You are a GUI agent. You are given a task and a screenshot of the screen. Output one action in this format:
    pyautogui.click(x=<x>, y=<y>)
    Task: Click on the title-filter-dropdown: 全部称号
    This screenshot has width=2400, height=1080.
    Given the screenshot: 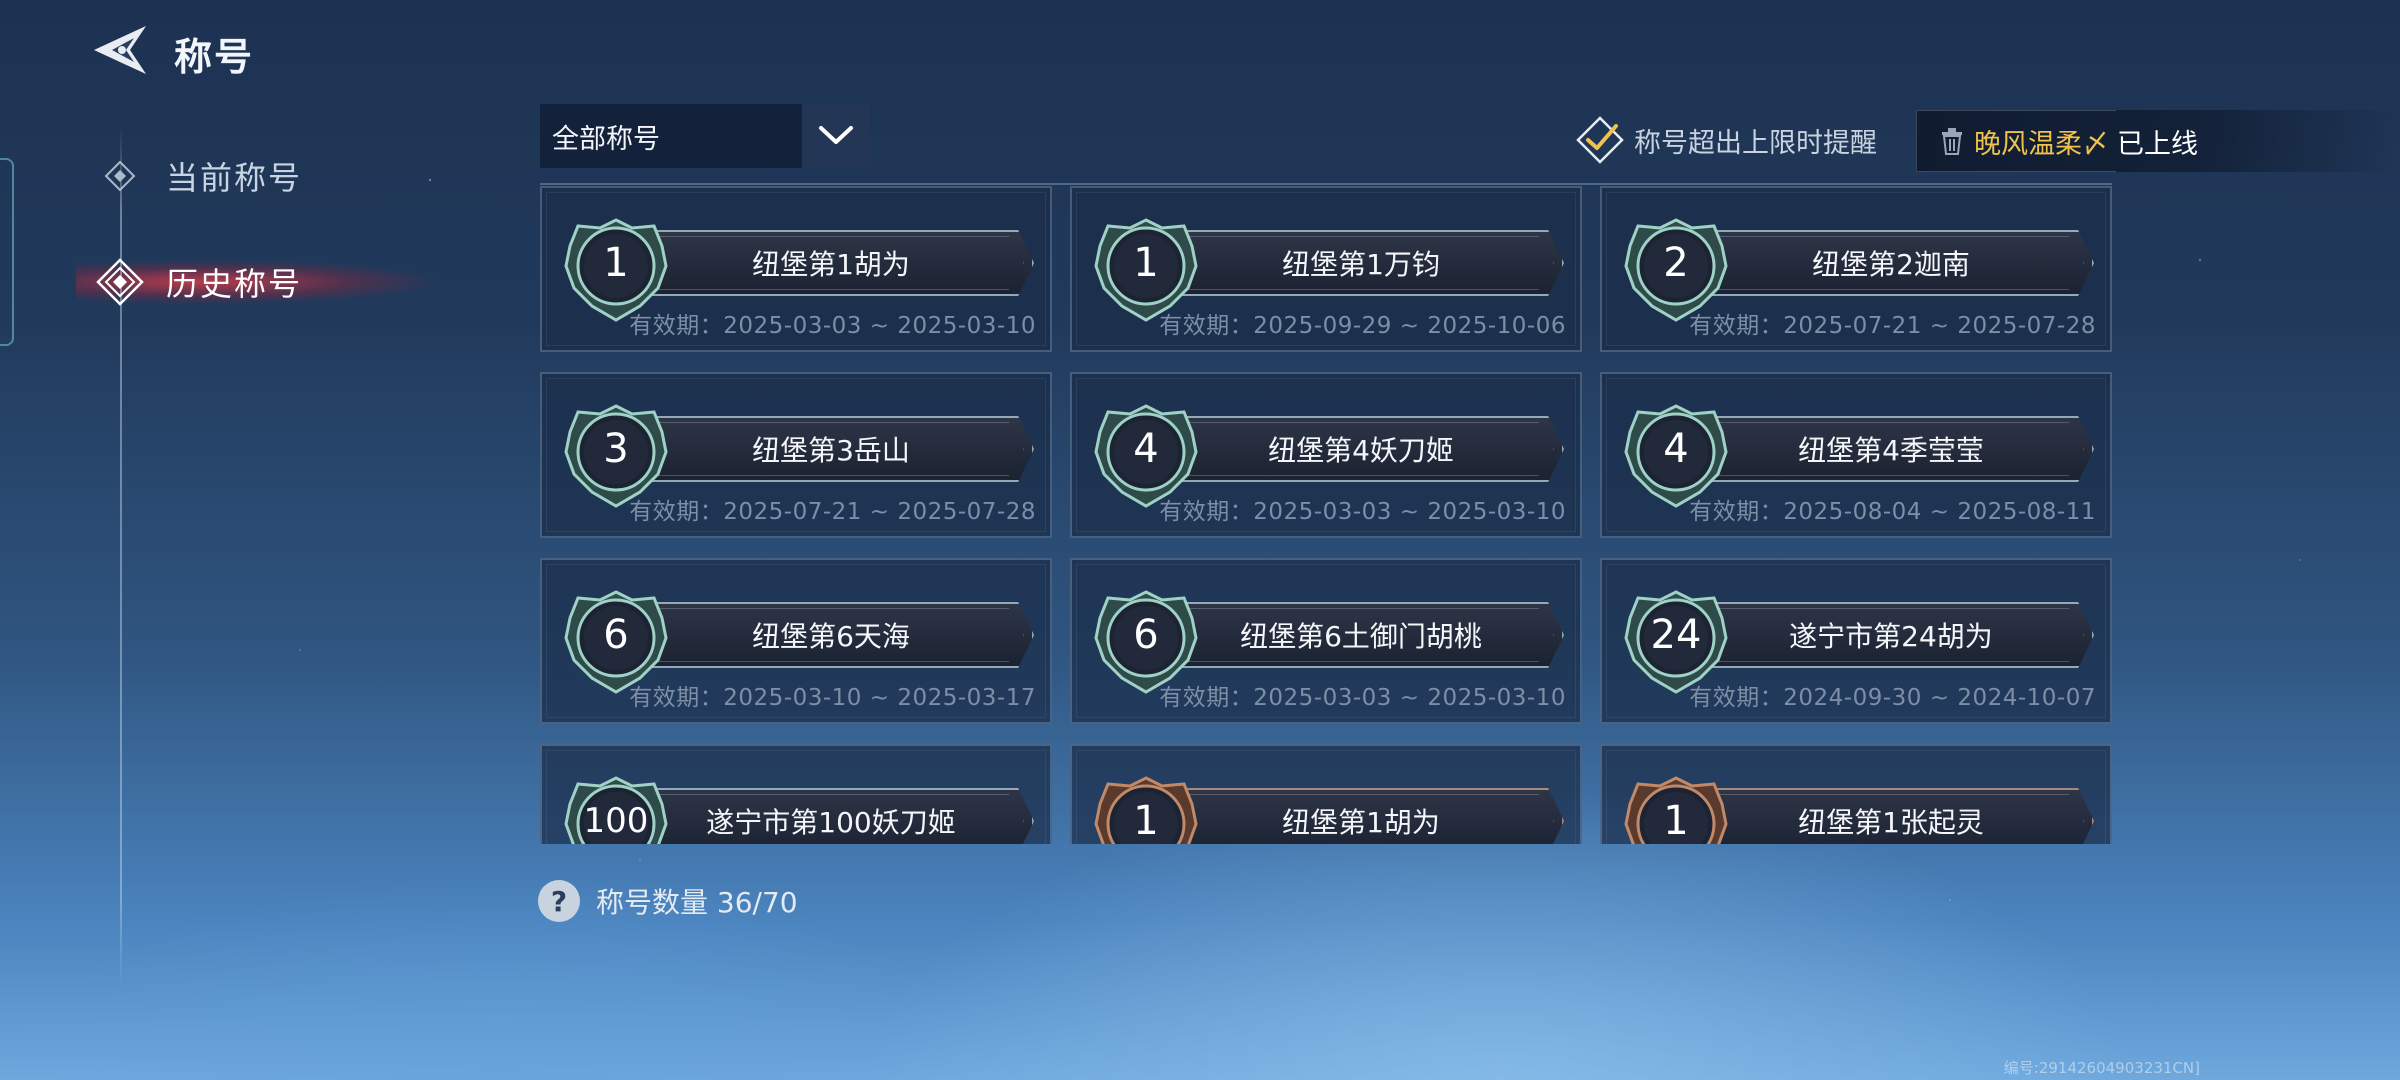 What is the action you would take?
    pyautogui.click(x=705, y=136)
    